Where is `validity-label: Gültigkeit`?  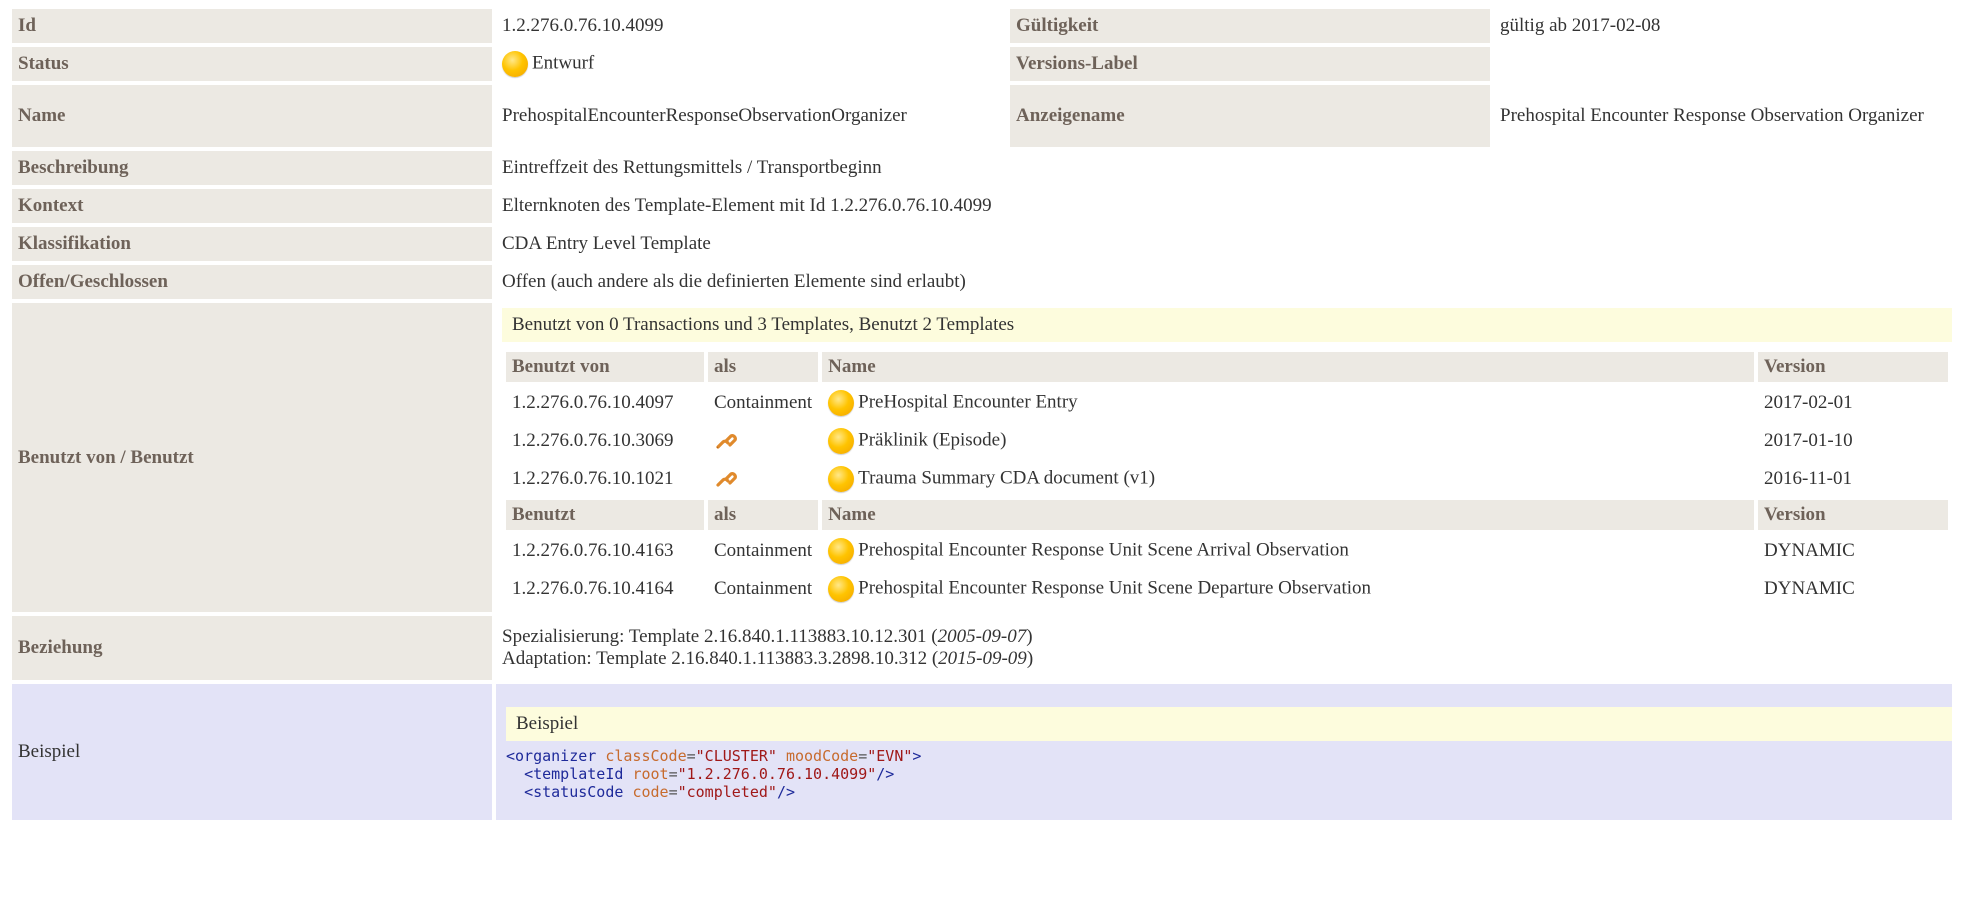 validity-label: Gültigkeit is located at coordinates (1250, 26).